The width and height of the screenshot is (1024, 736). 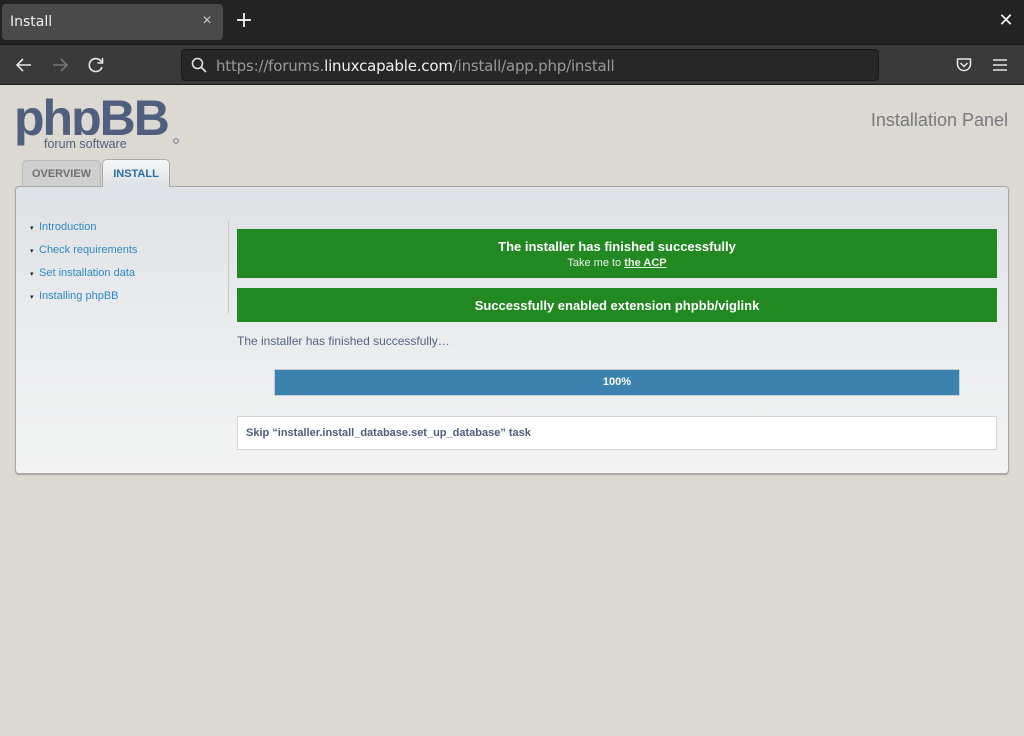 I want to click on sidebar-item-installing-phpbb: ▾ Installing phpBB, so click(x=128, y=301).